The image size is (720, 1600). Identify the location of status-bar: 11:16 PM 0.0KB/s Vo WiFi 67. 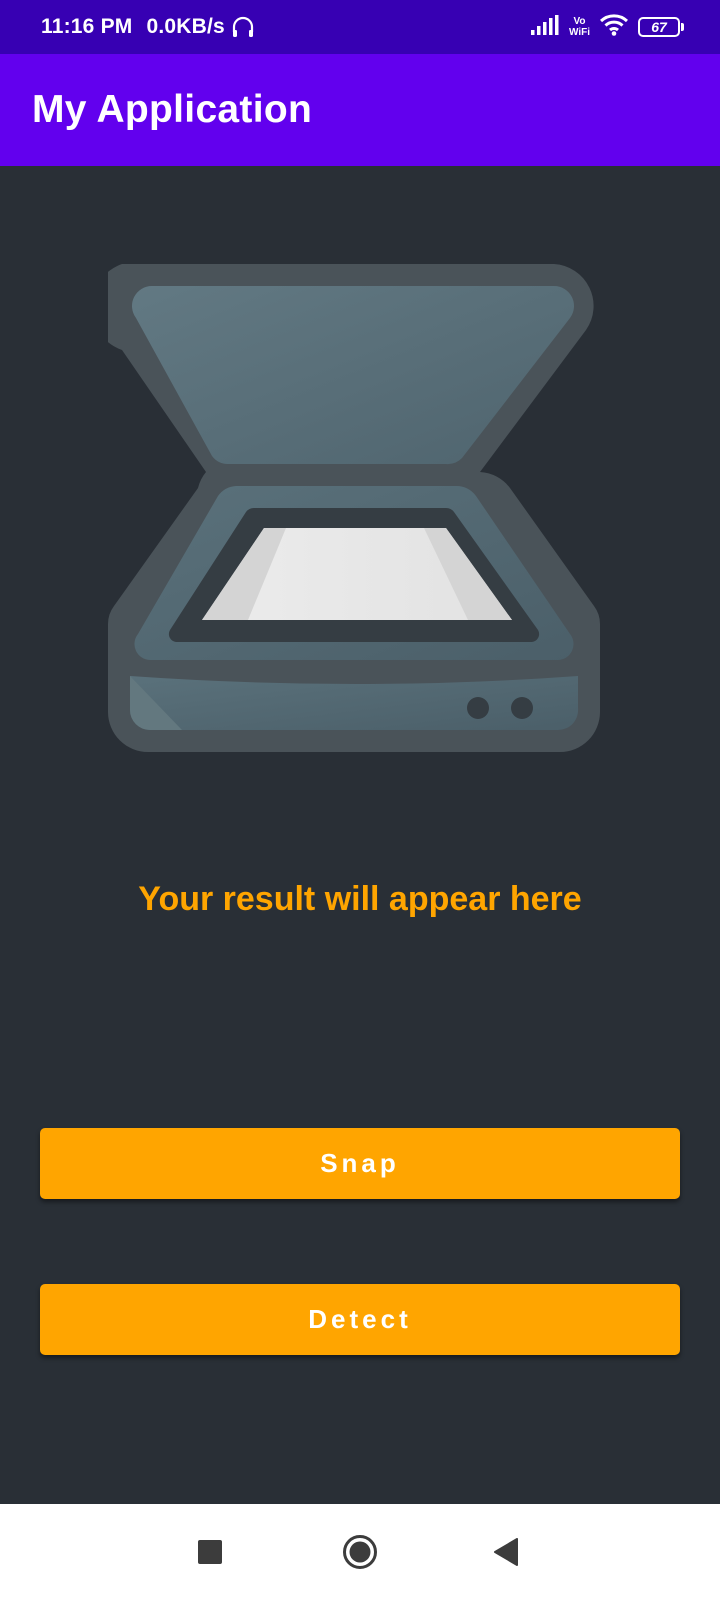
(360, 27).